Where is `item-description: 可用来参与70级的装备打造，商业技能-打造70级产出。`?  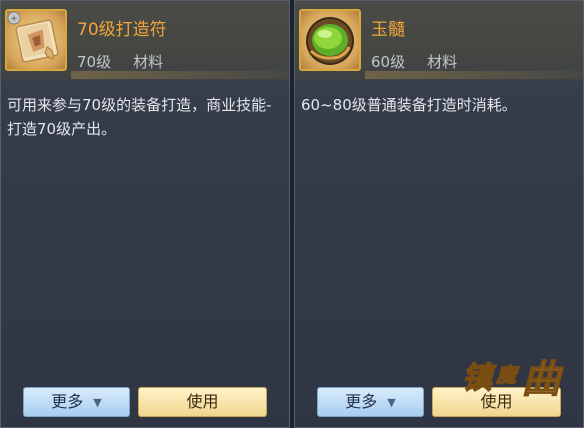 item-description: 可用来参与70级的装备打造，商业技能-打造70级产出。 is located at coordinates (139, 117).